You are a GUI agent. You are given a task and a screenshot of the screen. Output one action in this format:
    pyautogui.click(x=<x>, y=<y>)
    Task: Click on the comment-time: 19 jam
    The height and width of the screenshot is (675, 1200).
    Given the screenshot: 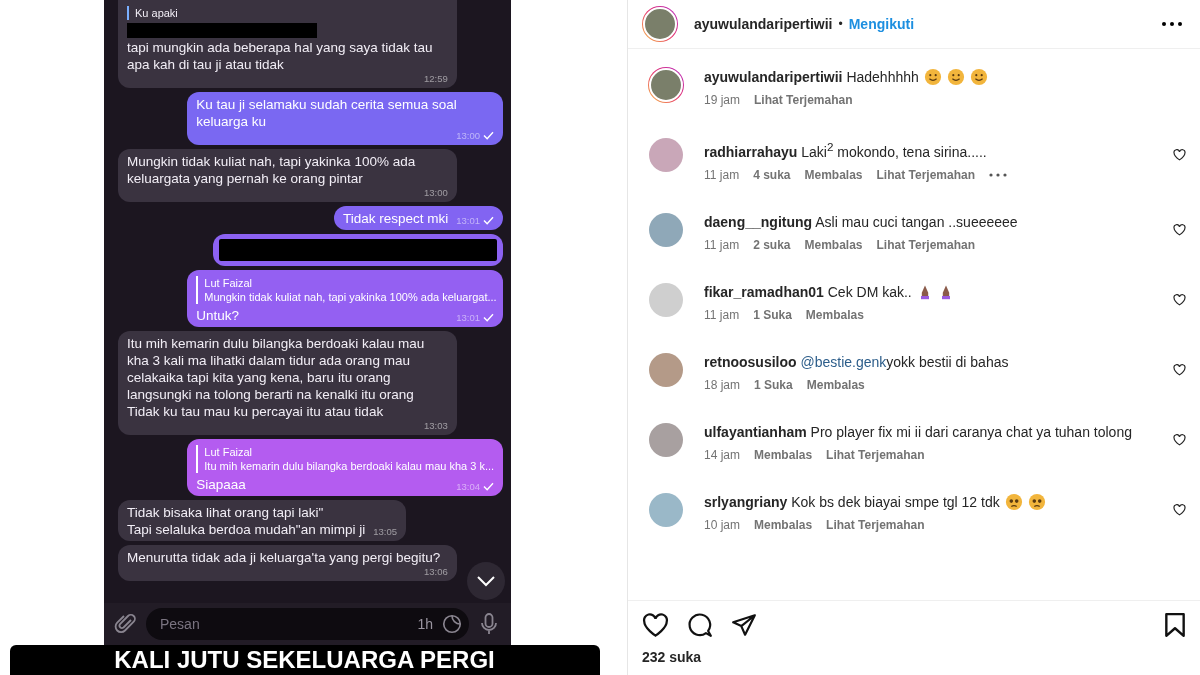 What is the action you would take?
    pyautogui.click(x=722, y=100)
    